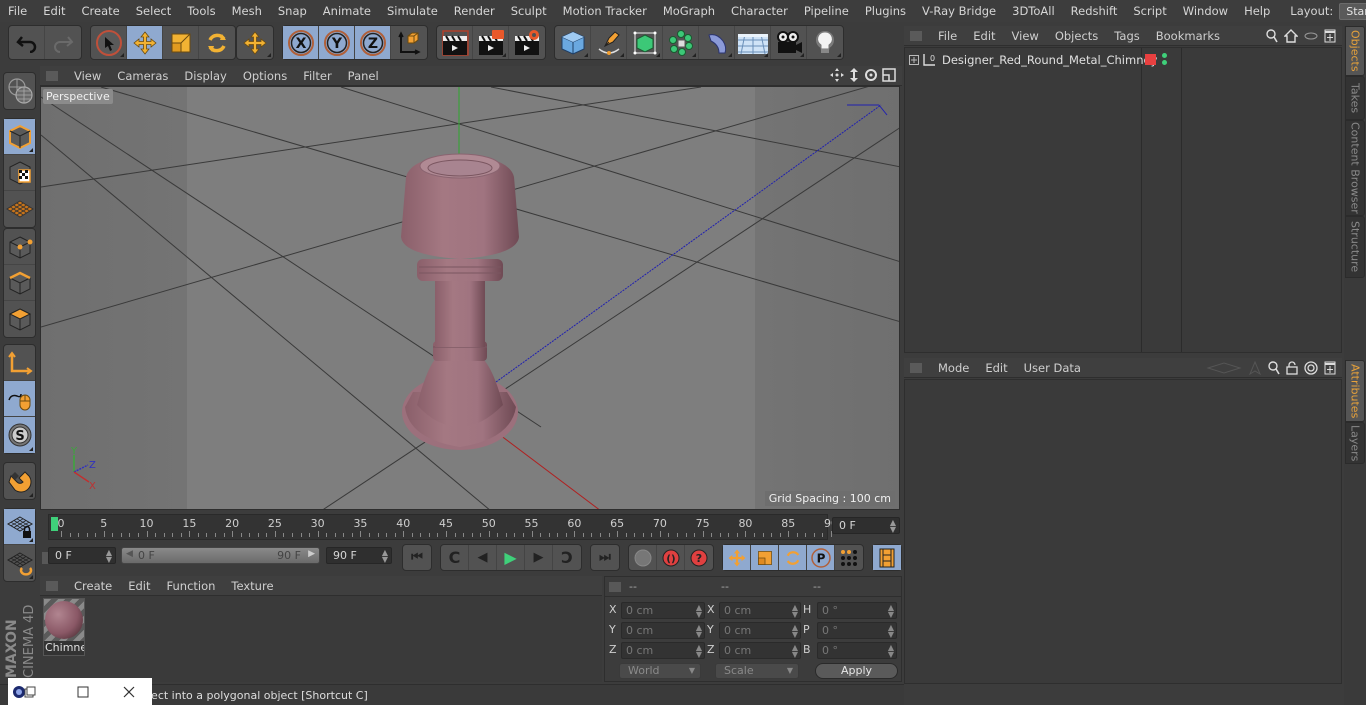 This screenshot has width=1366, height=705. Describe the element at coordinates (54, 11) in the screenshot. I see `menu-edit: Edit` at that location.